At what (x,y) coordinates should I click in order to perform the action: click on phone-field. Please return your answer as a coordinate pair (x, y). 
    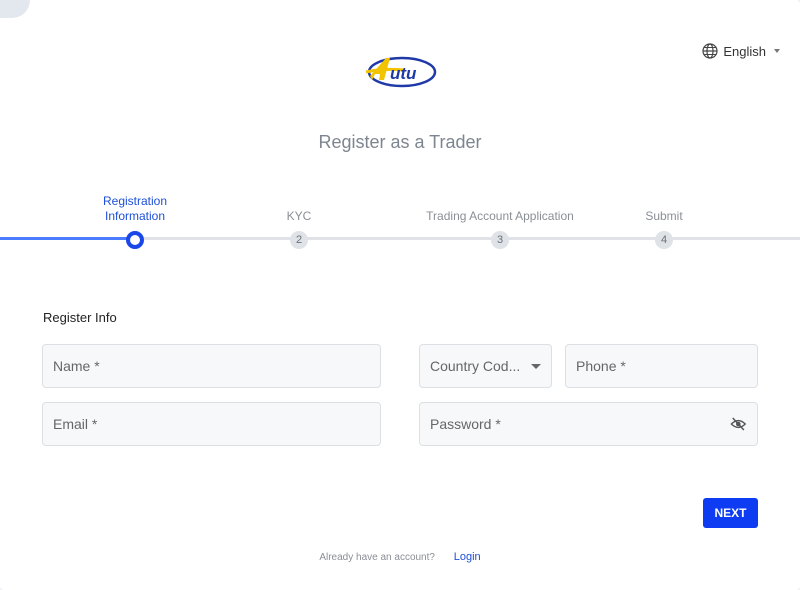
    Looking at the image, I should click on (661, 366).